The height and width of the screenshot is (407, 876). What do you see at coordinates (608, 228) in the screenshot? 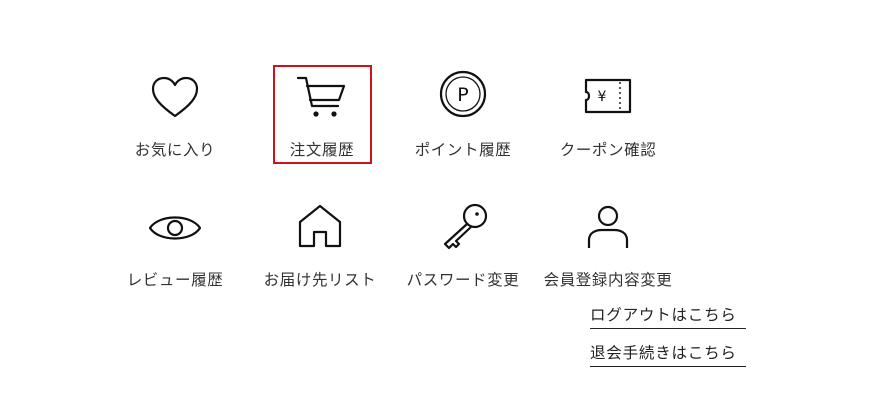
I see `user-icon` at bounding box center [608, 228].